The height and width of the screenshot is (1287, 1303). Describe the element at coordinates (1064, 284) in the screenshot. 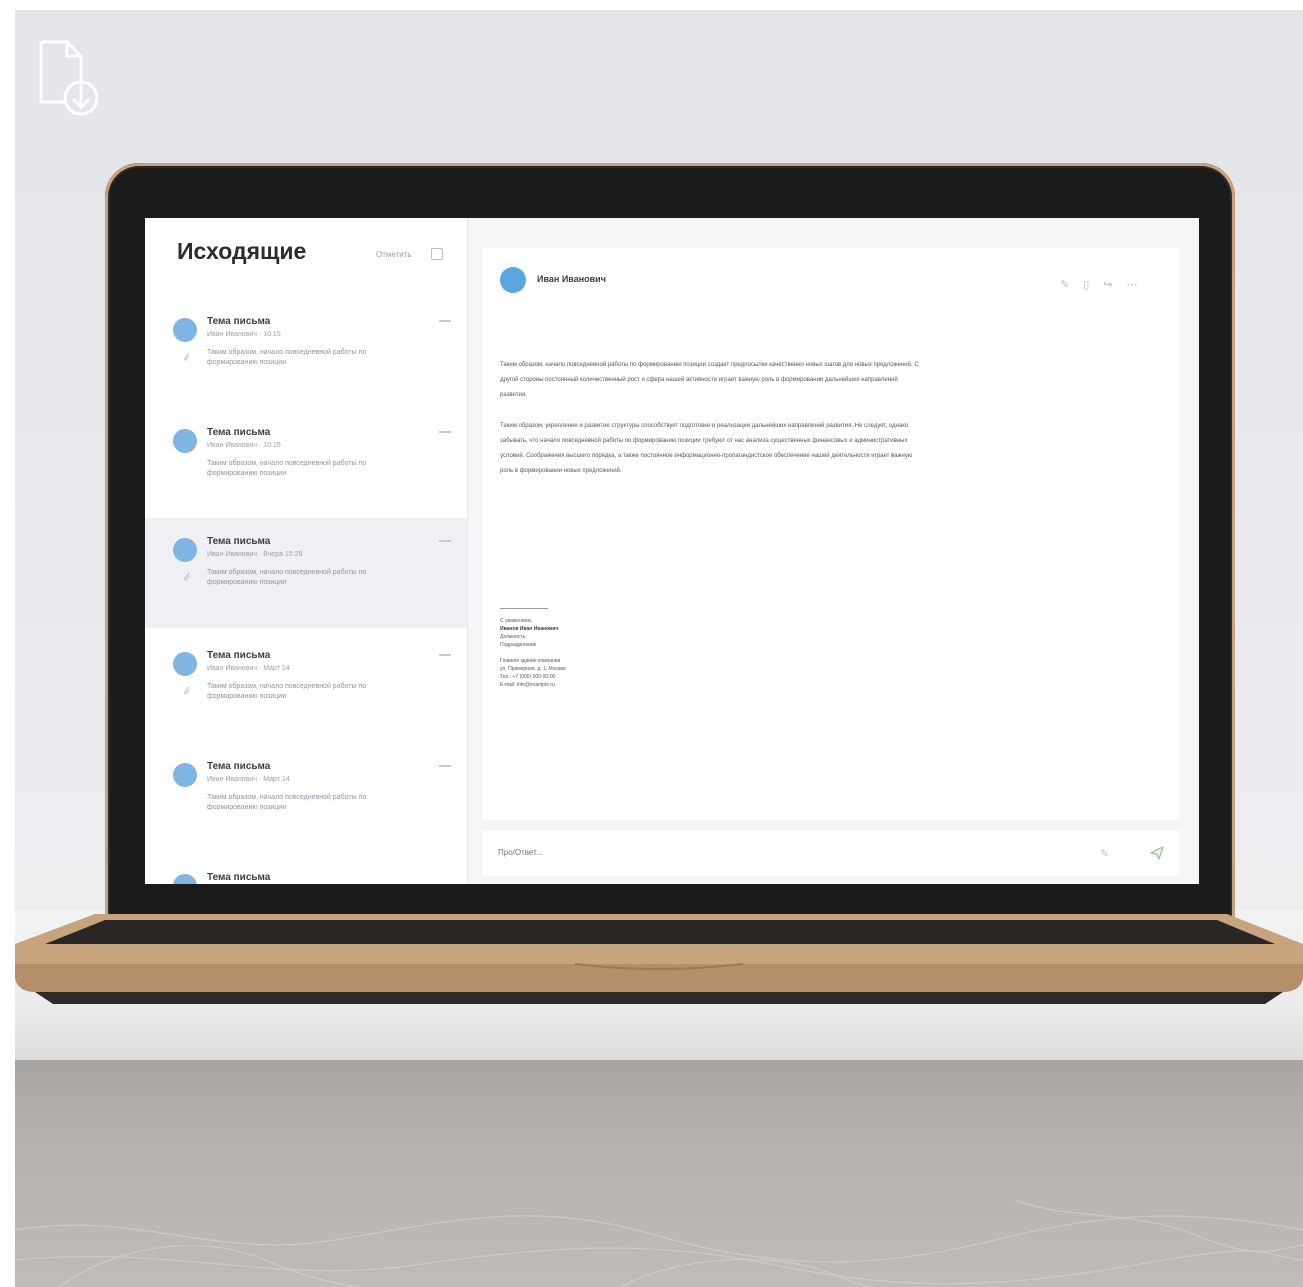

I see `edit-icon: ✎` at that location.